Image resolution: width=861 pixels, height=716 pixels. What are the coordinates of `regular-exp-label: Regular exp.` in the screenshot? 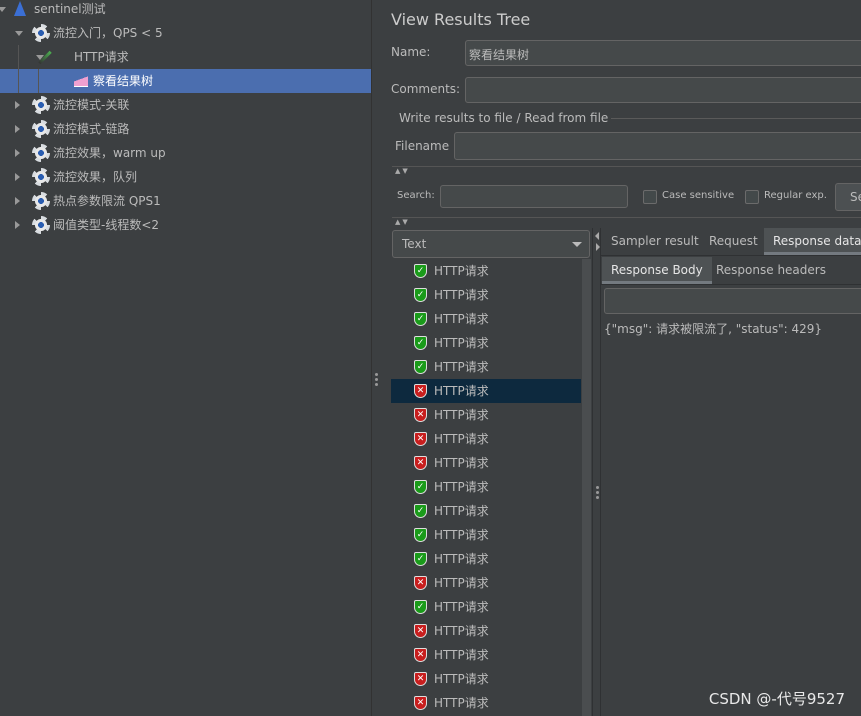 It's located at (795, 195).